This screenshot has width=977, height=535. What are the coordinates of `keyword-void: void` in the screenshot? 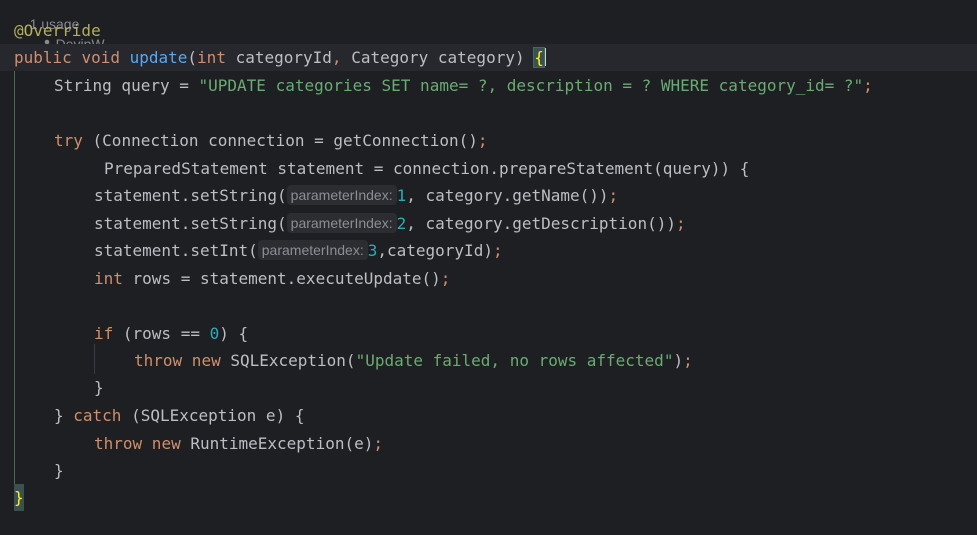 It's located at (100, 57).